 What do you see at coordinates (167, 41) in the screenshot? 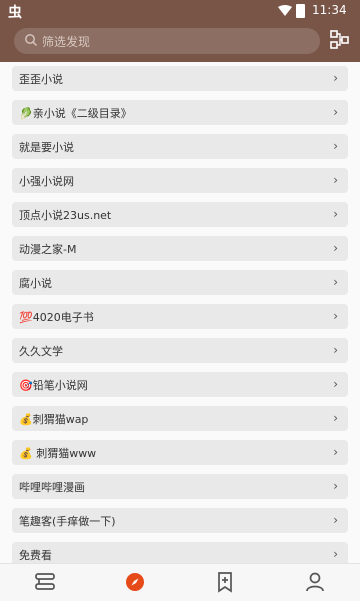
I see `search-input: 筛选发现` at bounding box center [167, 41].